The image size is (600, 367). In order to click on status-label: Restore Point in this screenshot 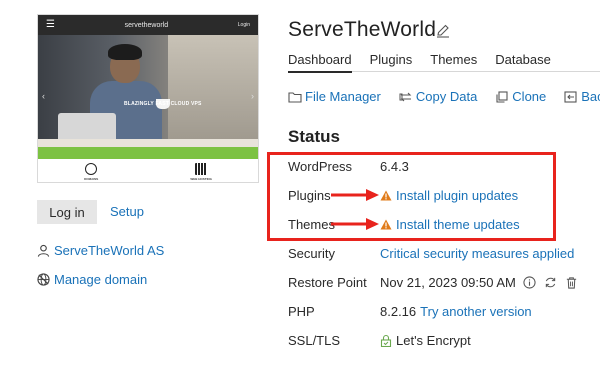, I will do `click(327, 282)`.